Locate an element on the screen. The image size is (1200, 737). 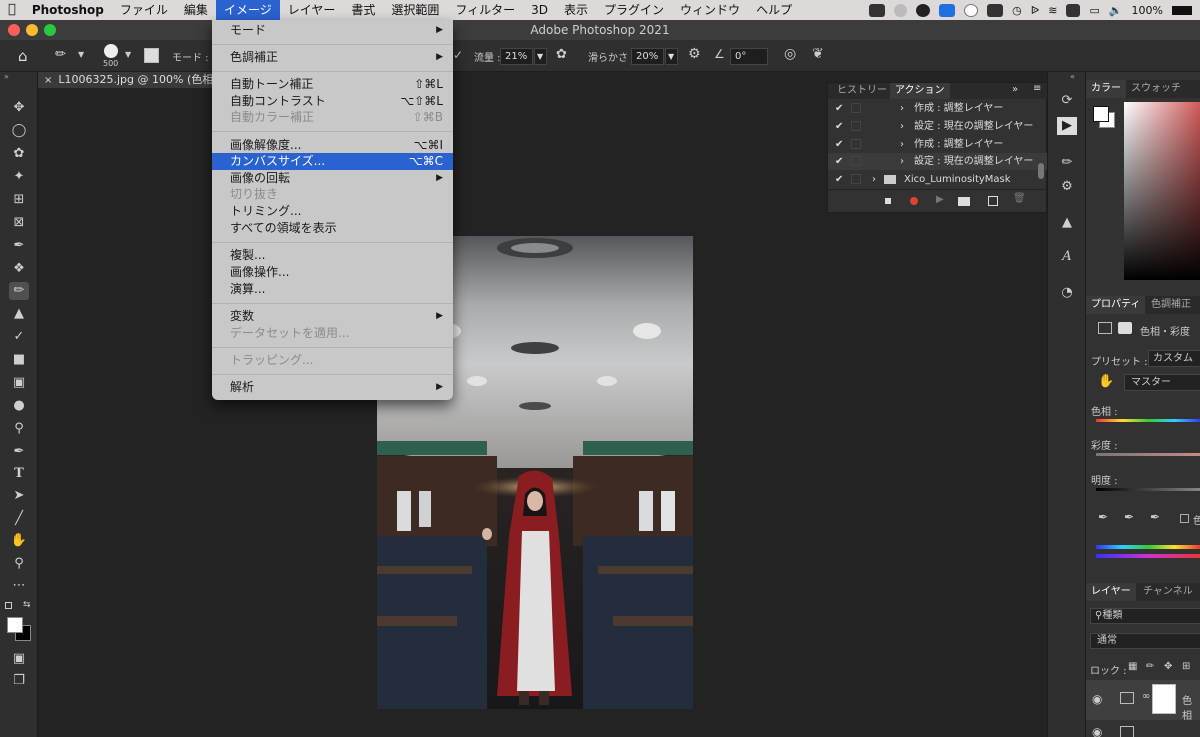
brush-settings-icon is located at coordinates (151, 55).